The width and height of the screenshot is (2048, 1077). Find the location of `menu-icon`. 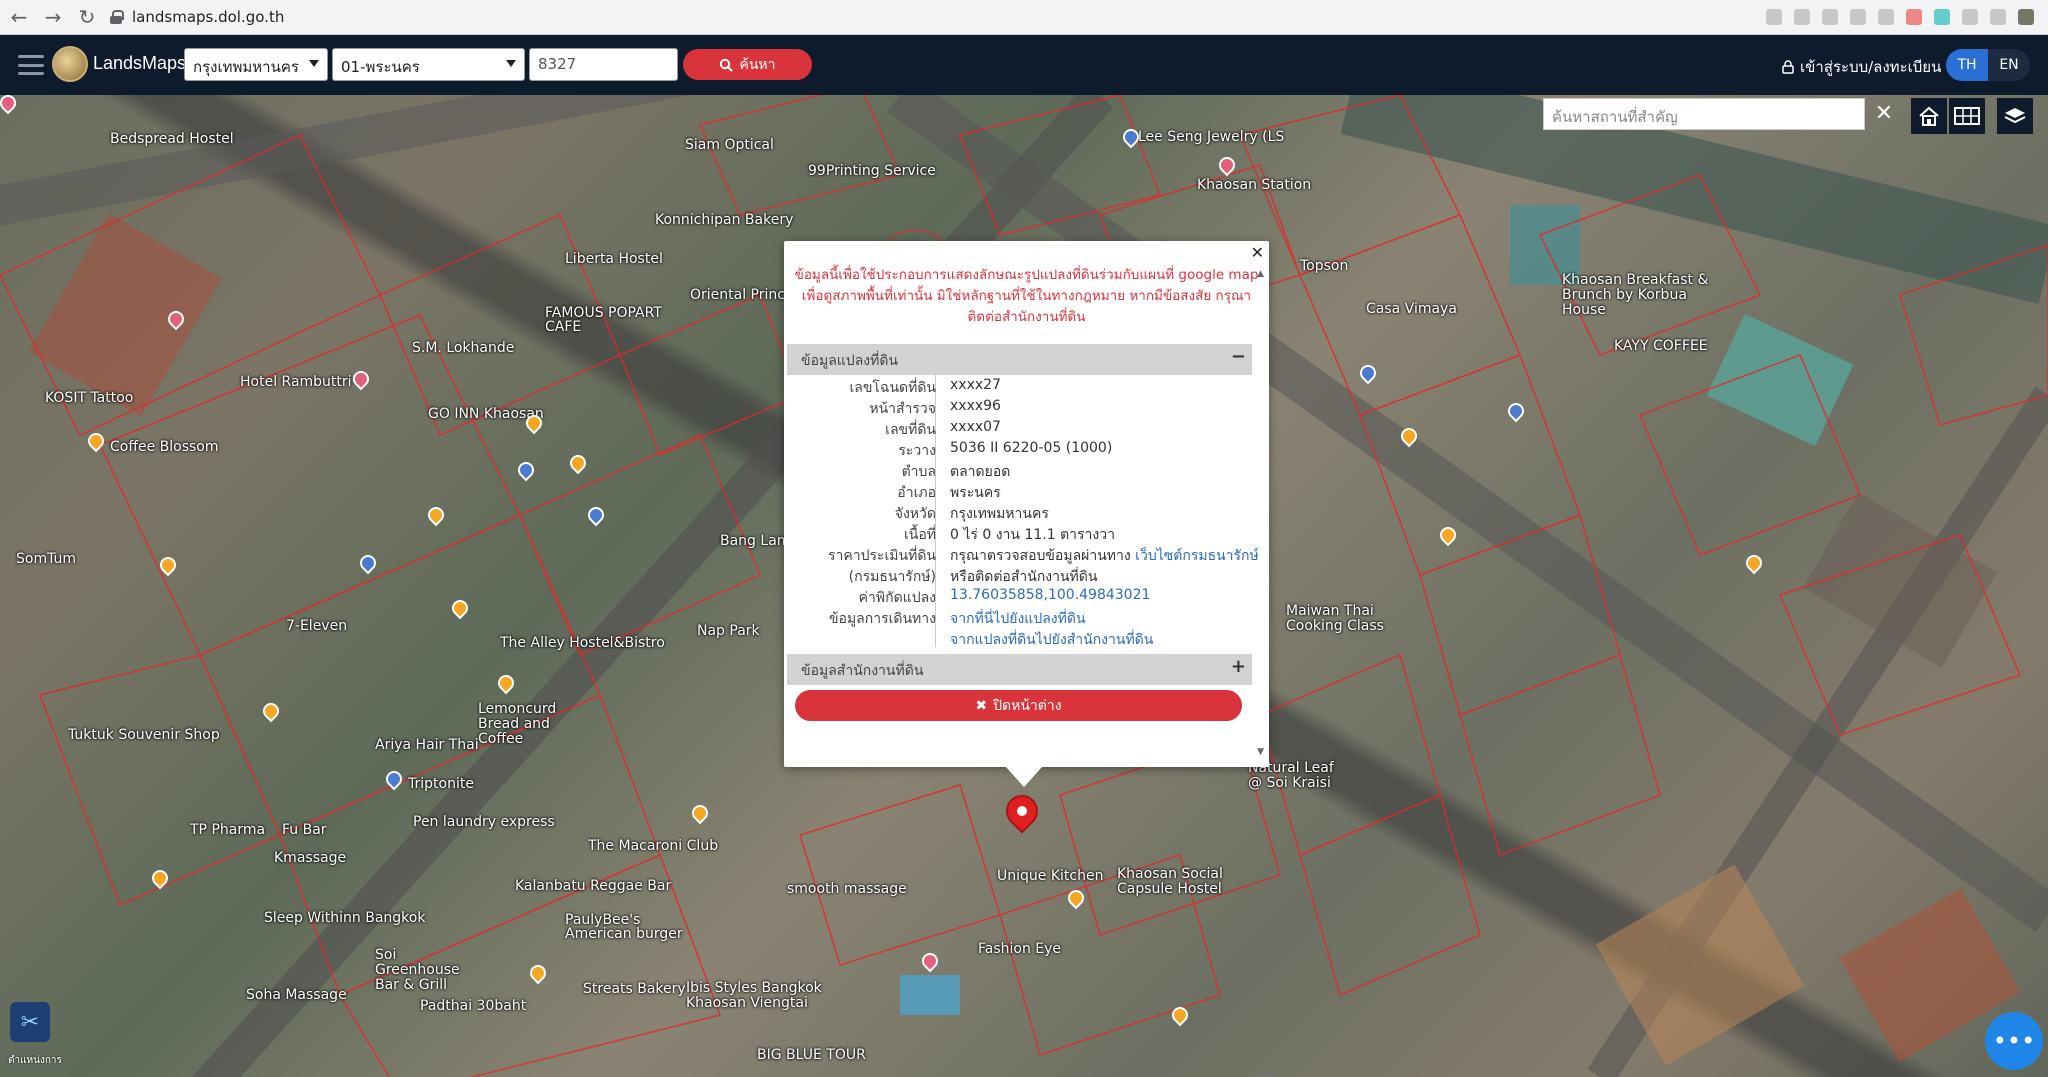

menu-icon is located at coordinates (31, 65).